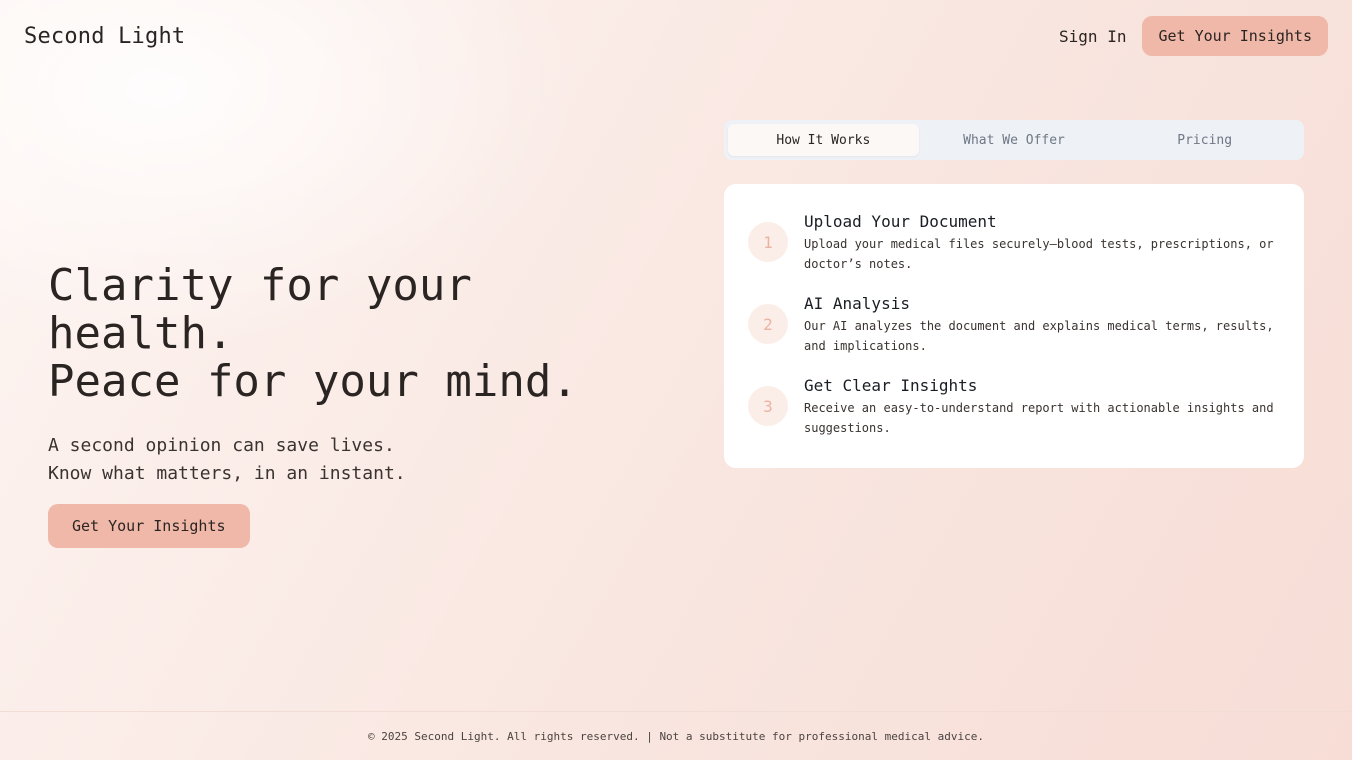 The image size is (1352, 760). I want to click on info-tabs: How It Works What We Offer Pricing, so click(1014, 140).